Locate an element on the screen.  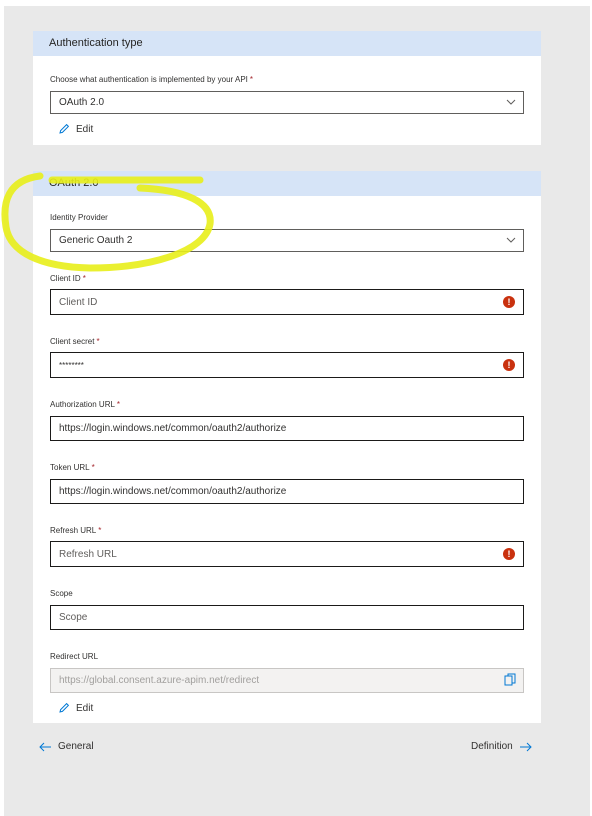
scope-field is located at coordinates (287, 617).